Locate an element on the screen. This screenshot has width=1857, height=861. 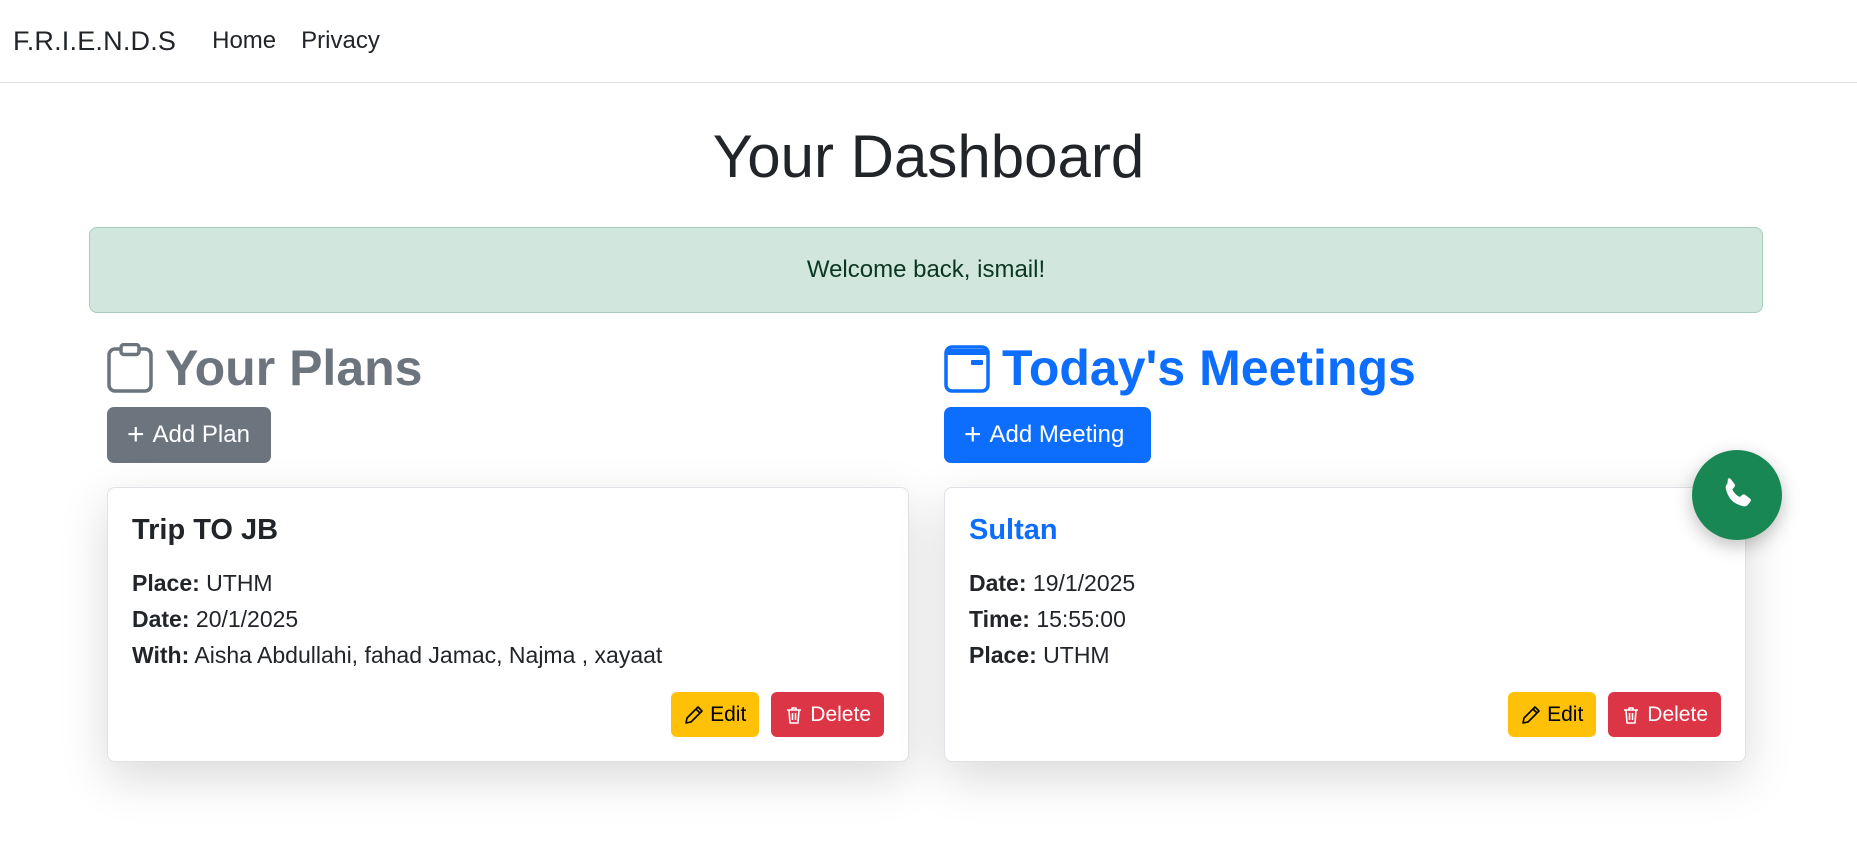
call-button is located at coordinates (1737, 495).